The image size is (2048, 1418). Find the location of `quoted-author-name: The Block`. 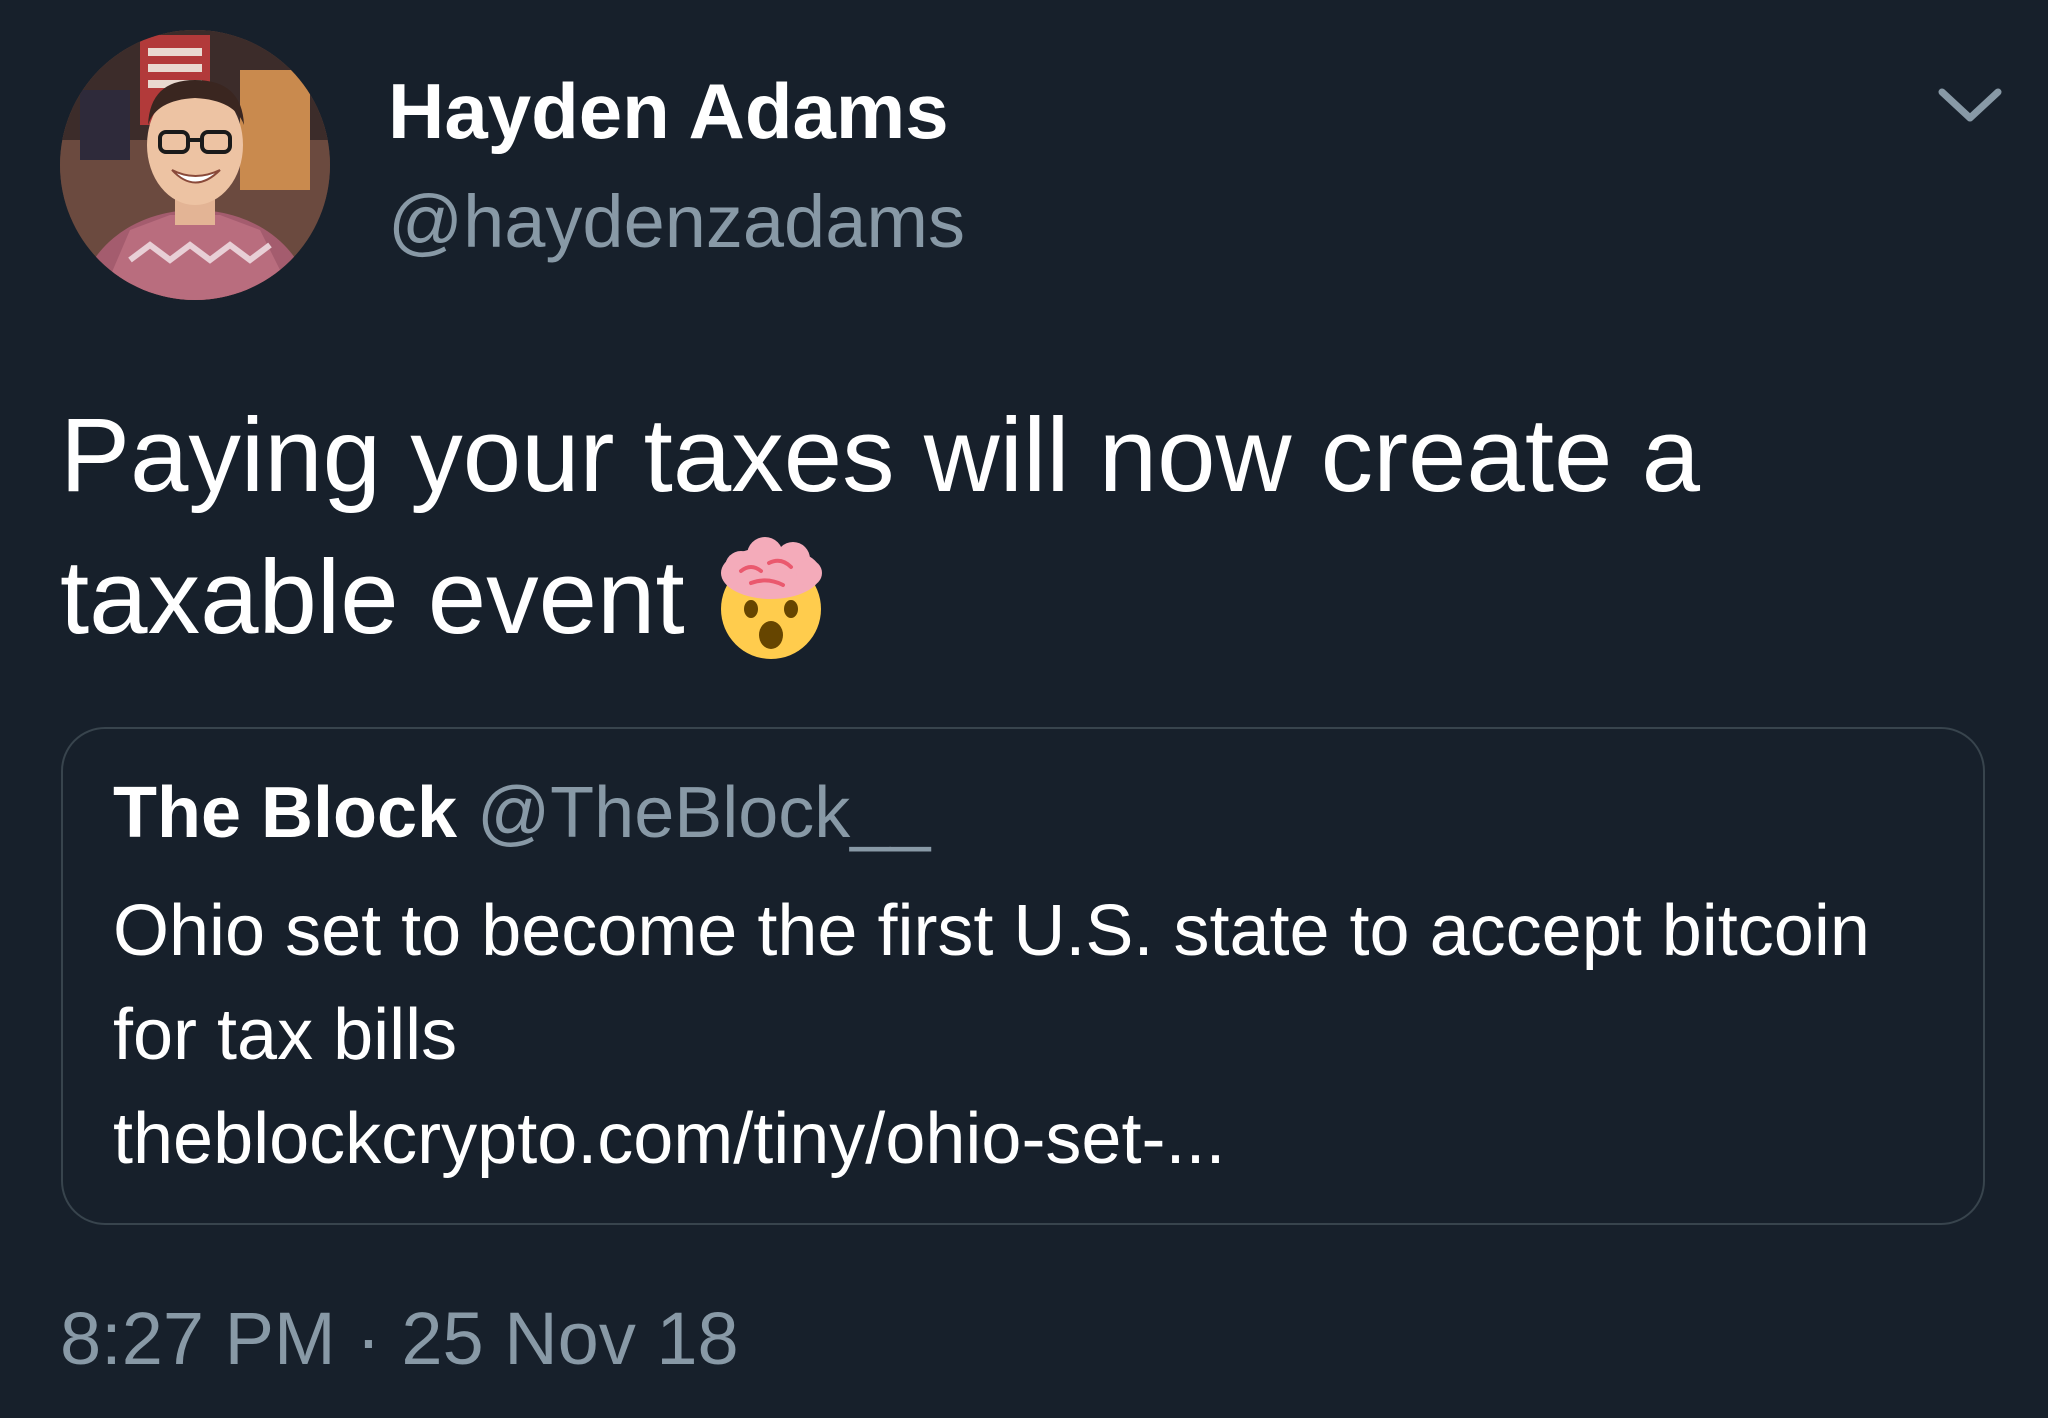

quoted-author-name: The Block is located at coordinates (285, 813).